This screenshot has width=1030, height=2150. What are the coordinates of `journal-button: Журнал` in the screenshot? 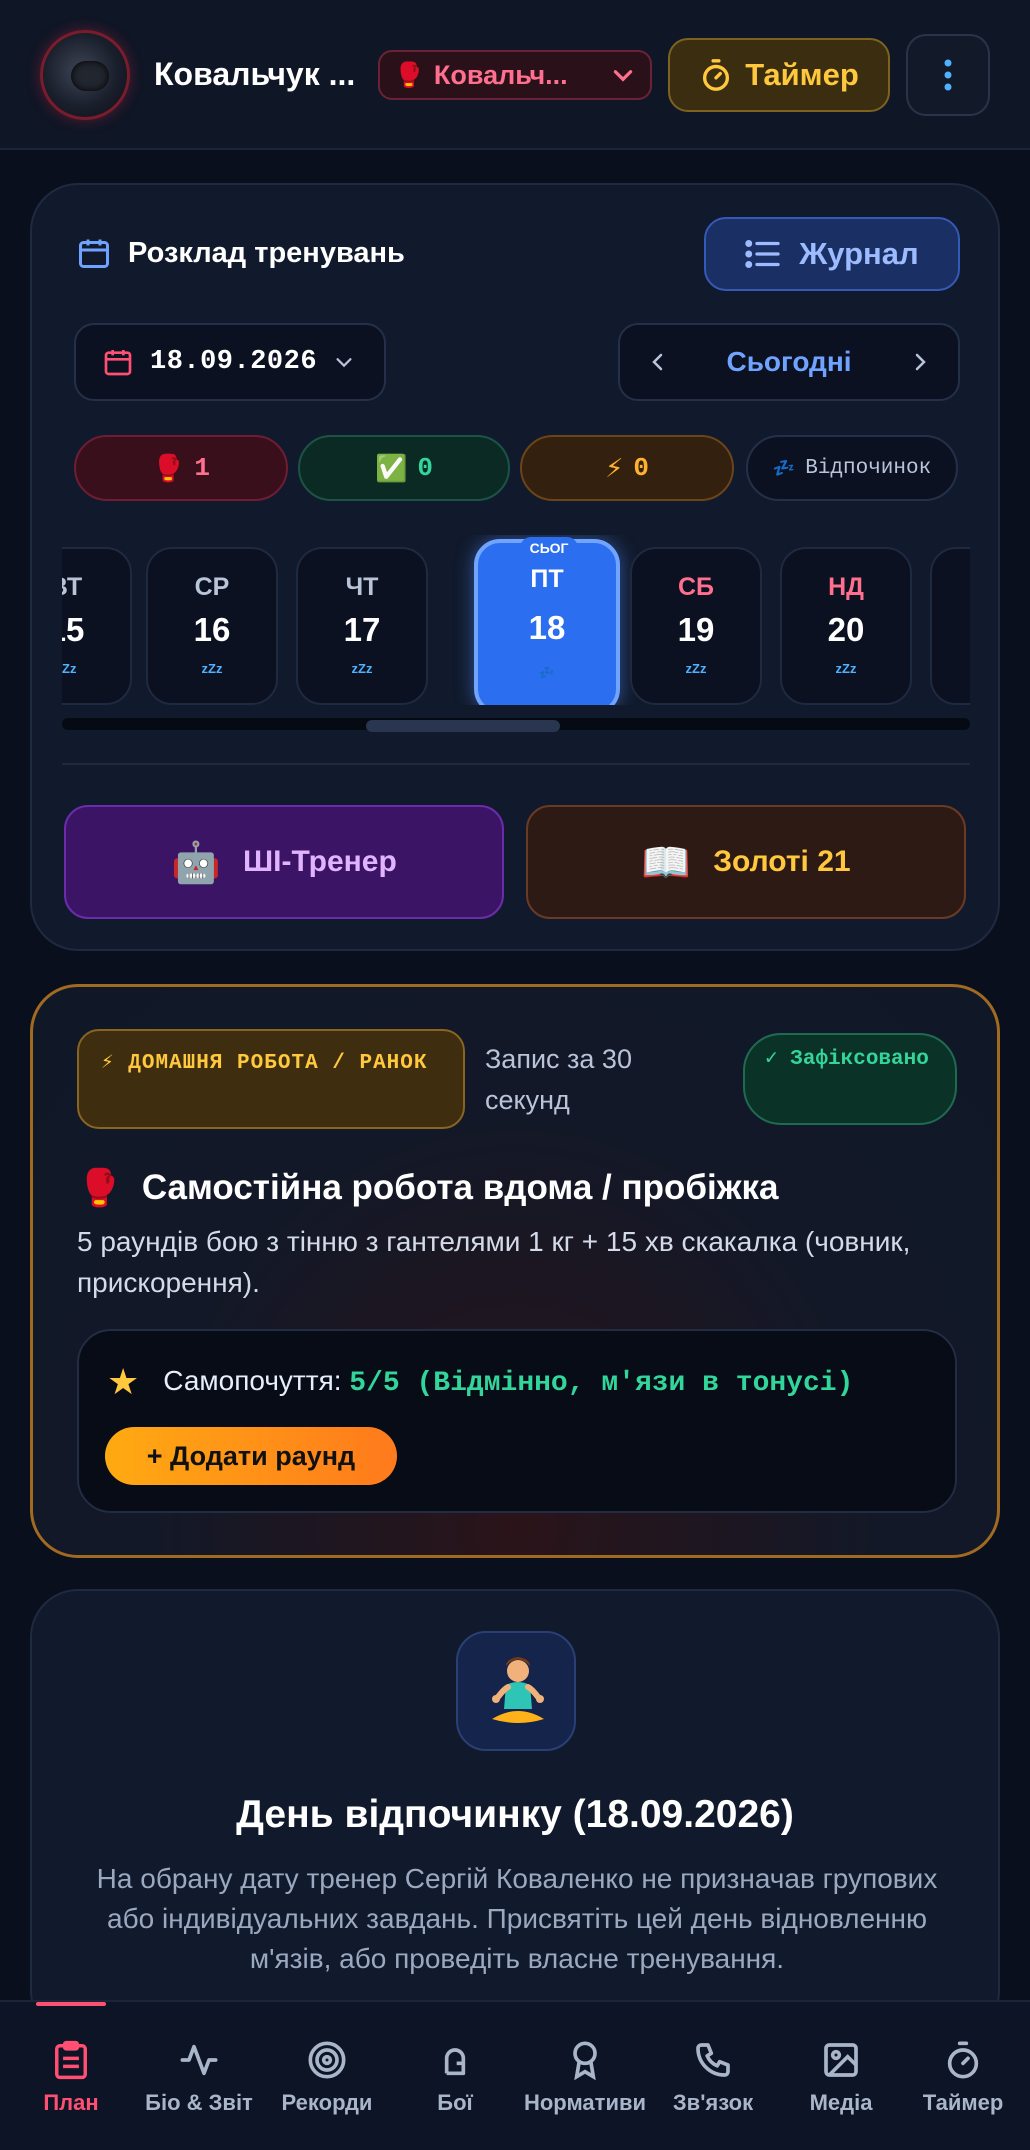 It's located at (832, 254).